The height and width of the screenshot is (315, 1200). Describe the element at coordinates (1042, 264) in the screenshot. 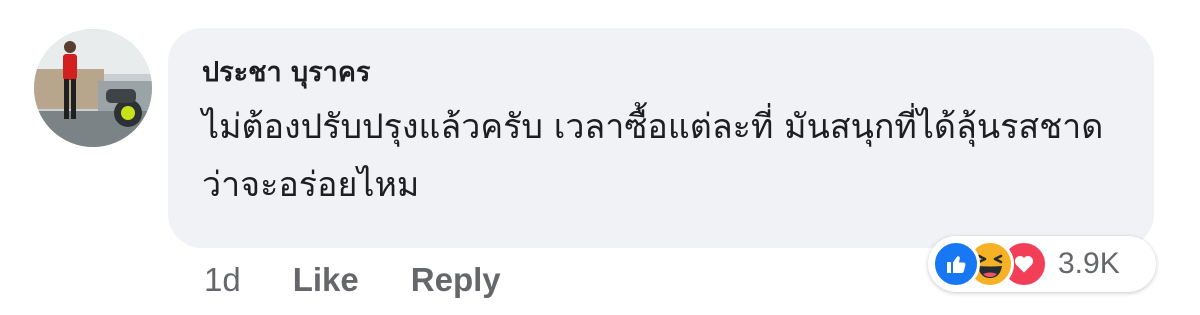

I see `reactions-summary: 3.9K` at that location.